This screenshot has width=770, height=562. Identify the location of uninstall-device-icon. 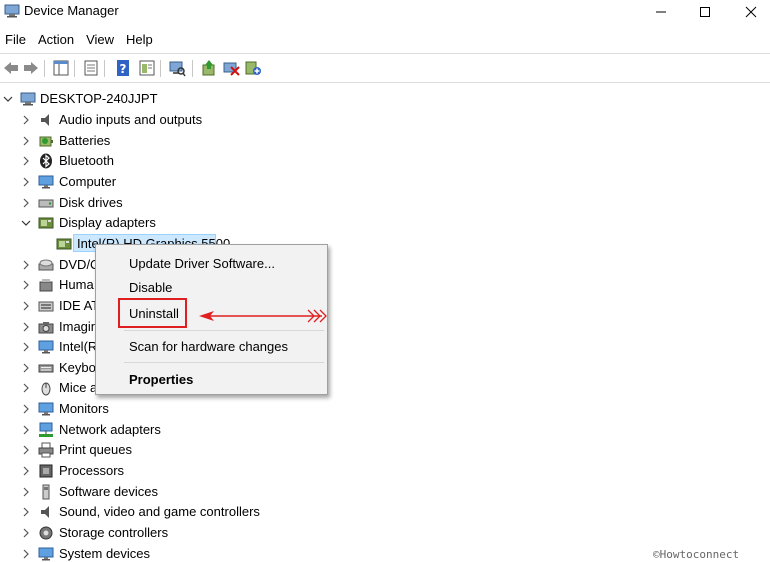
(231, 69).